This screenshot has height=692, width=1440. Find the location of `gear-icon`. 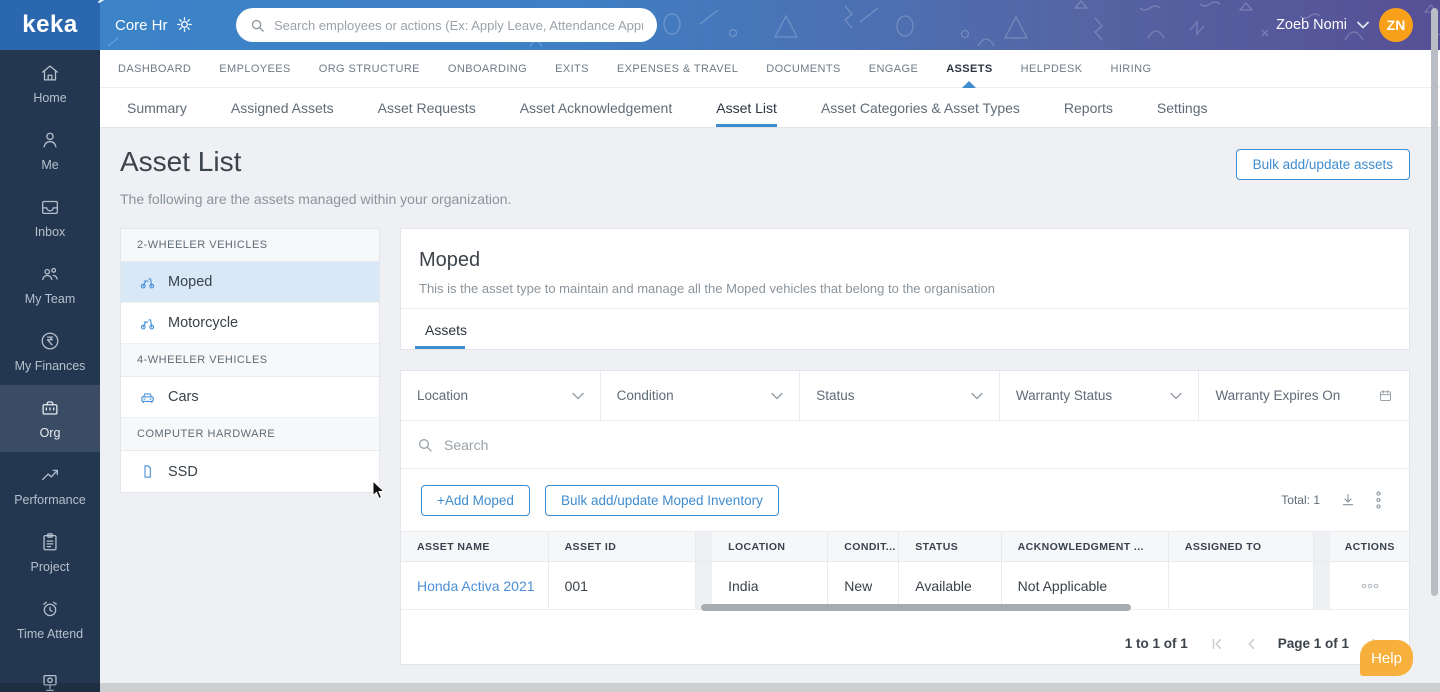

gear-icon is located at coordinates (184, 24).